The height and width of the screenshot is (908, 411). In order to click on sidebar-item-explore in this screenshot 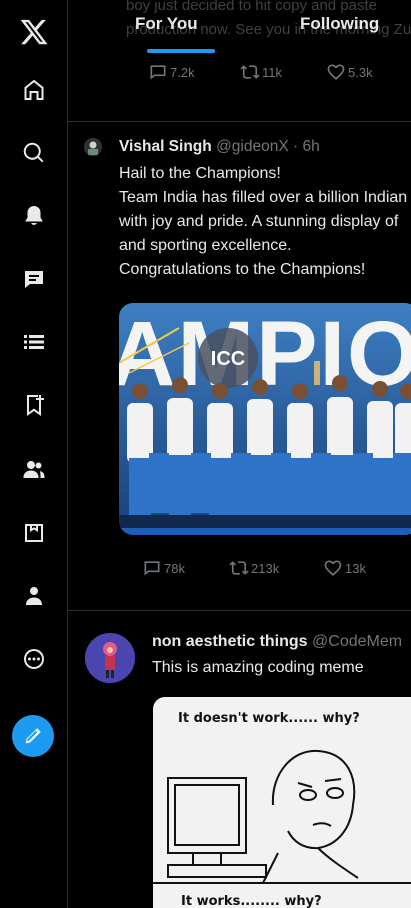, I will do `click(33, 153)`.